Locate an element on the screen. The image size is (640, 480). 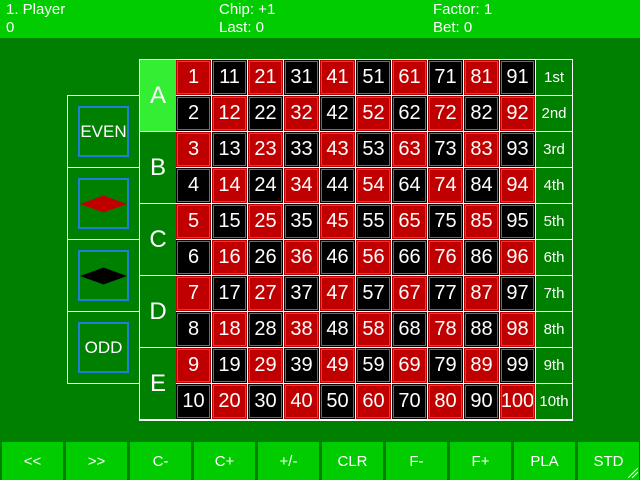
number-cell-27: 27 is located at coordinates (266, 294).